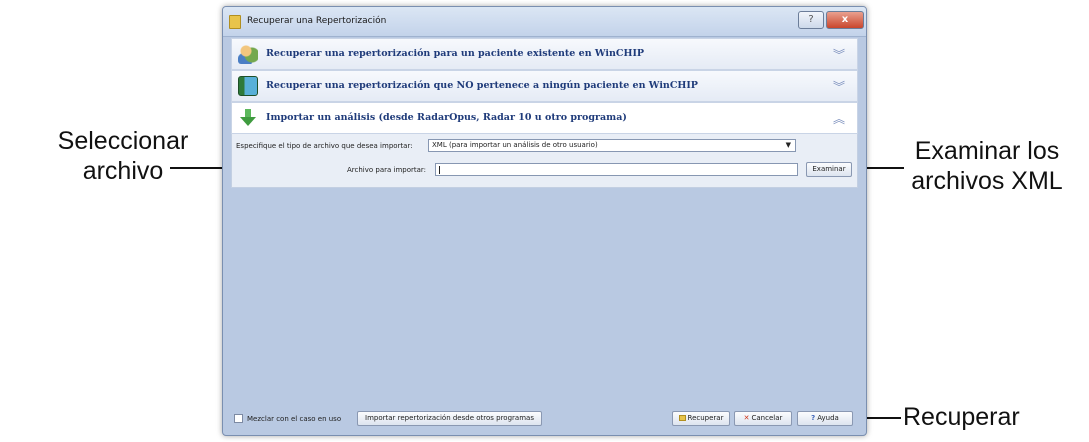 The height and width of the screenshot is (442, 1089). Describe the element at coordinates (294, 419) in the screenshot. I see `merge-checkbox-label: Mezclar con el caso en uso` at that location.